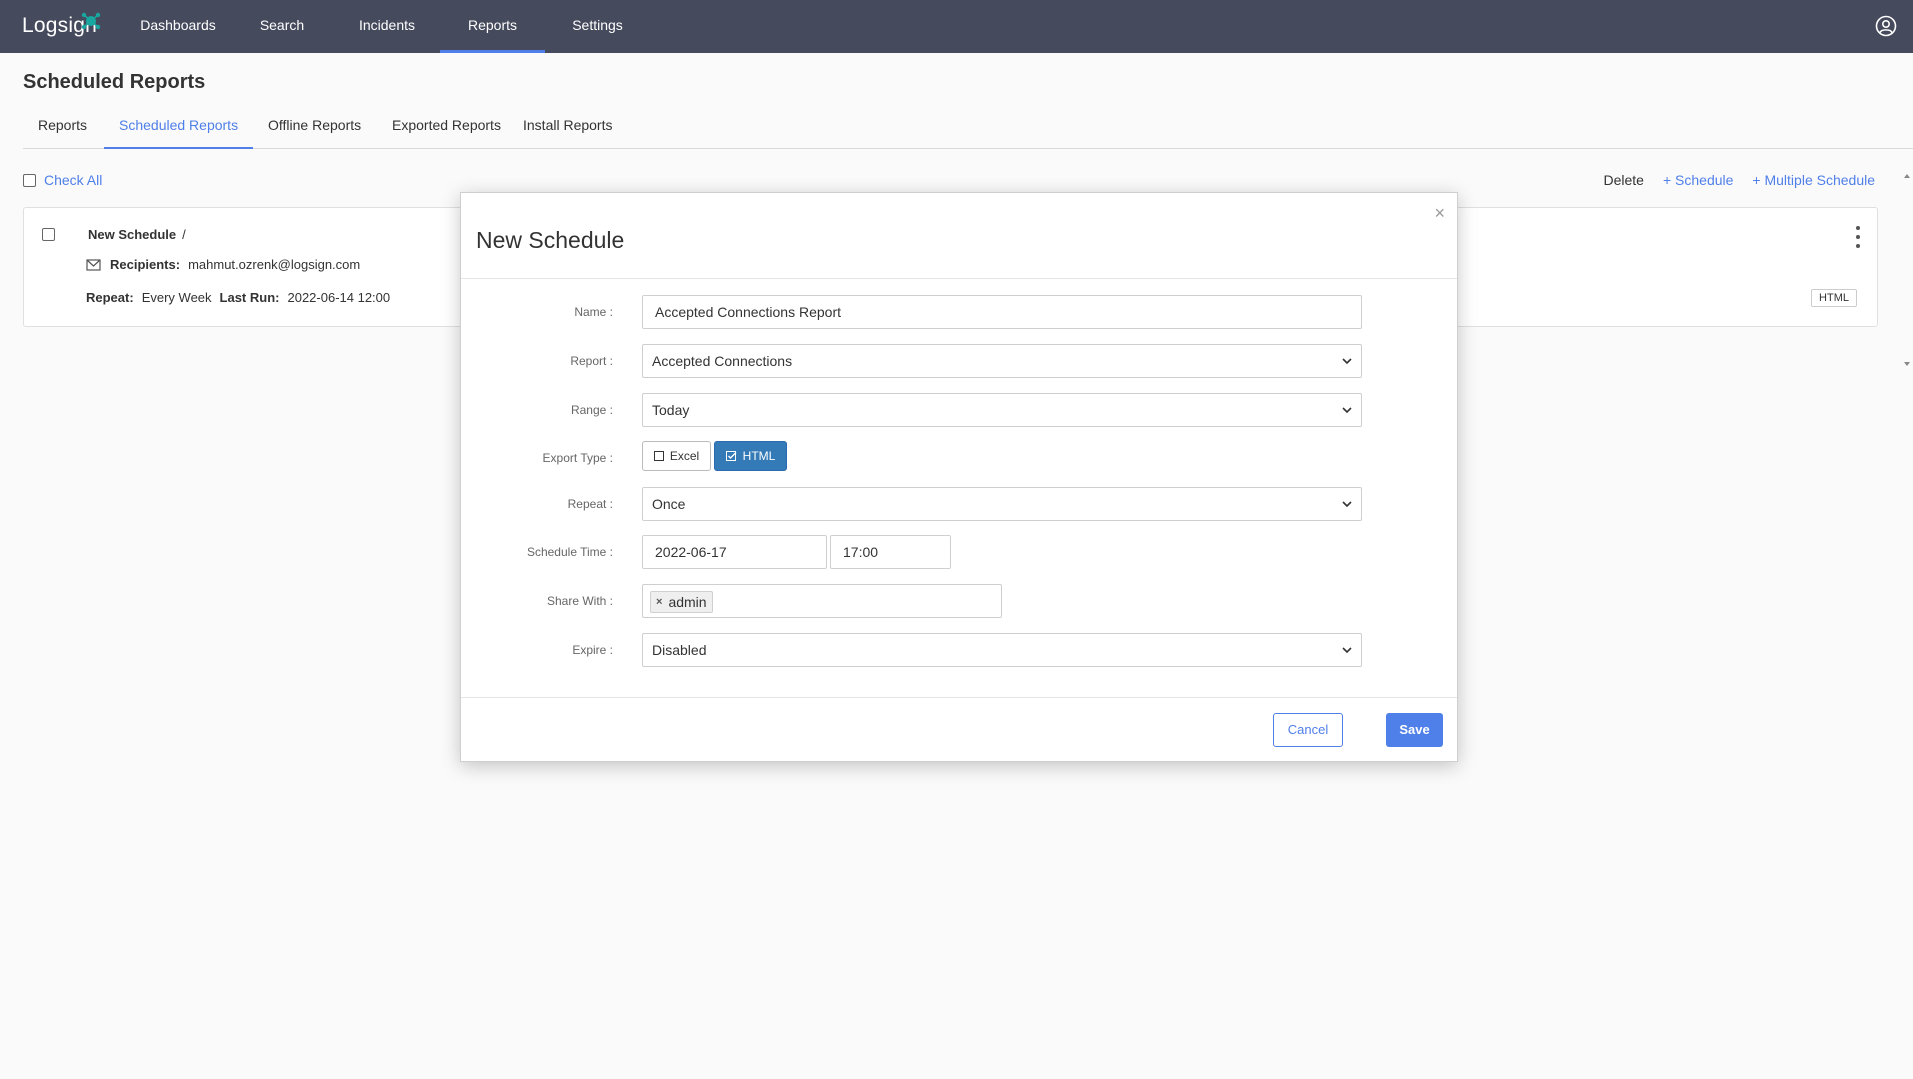 This screenshot has height=1079, width=1913. I want to click on name-label: Name :, so click(593, 312).